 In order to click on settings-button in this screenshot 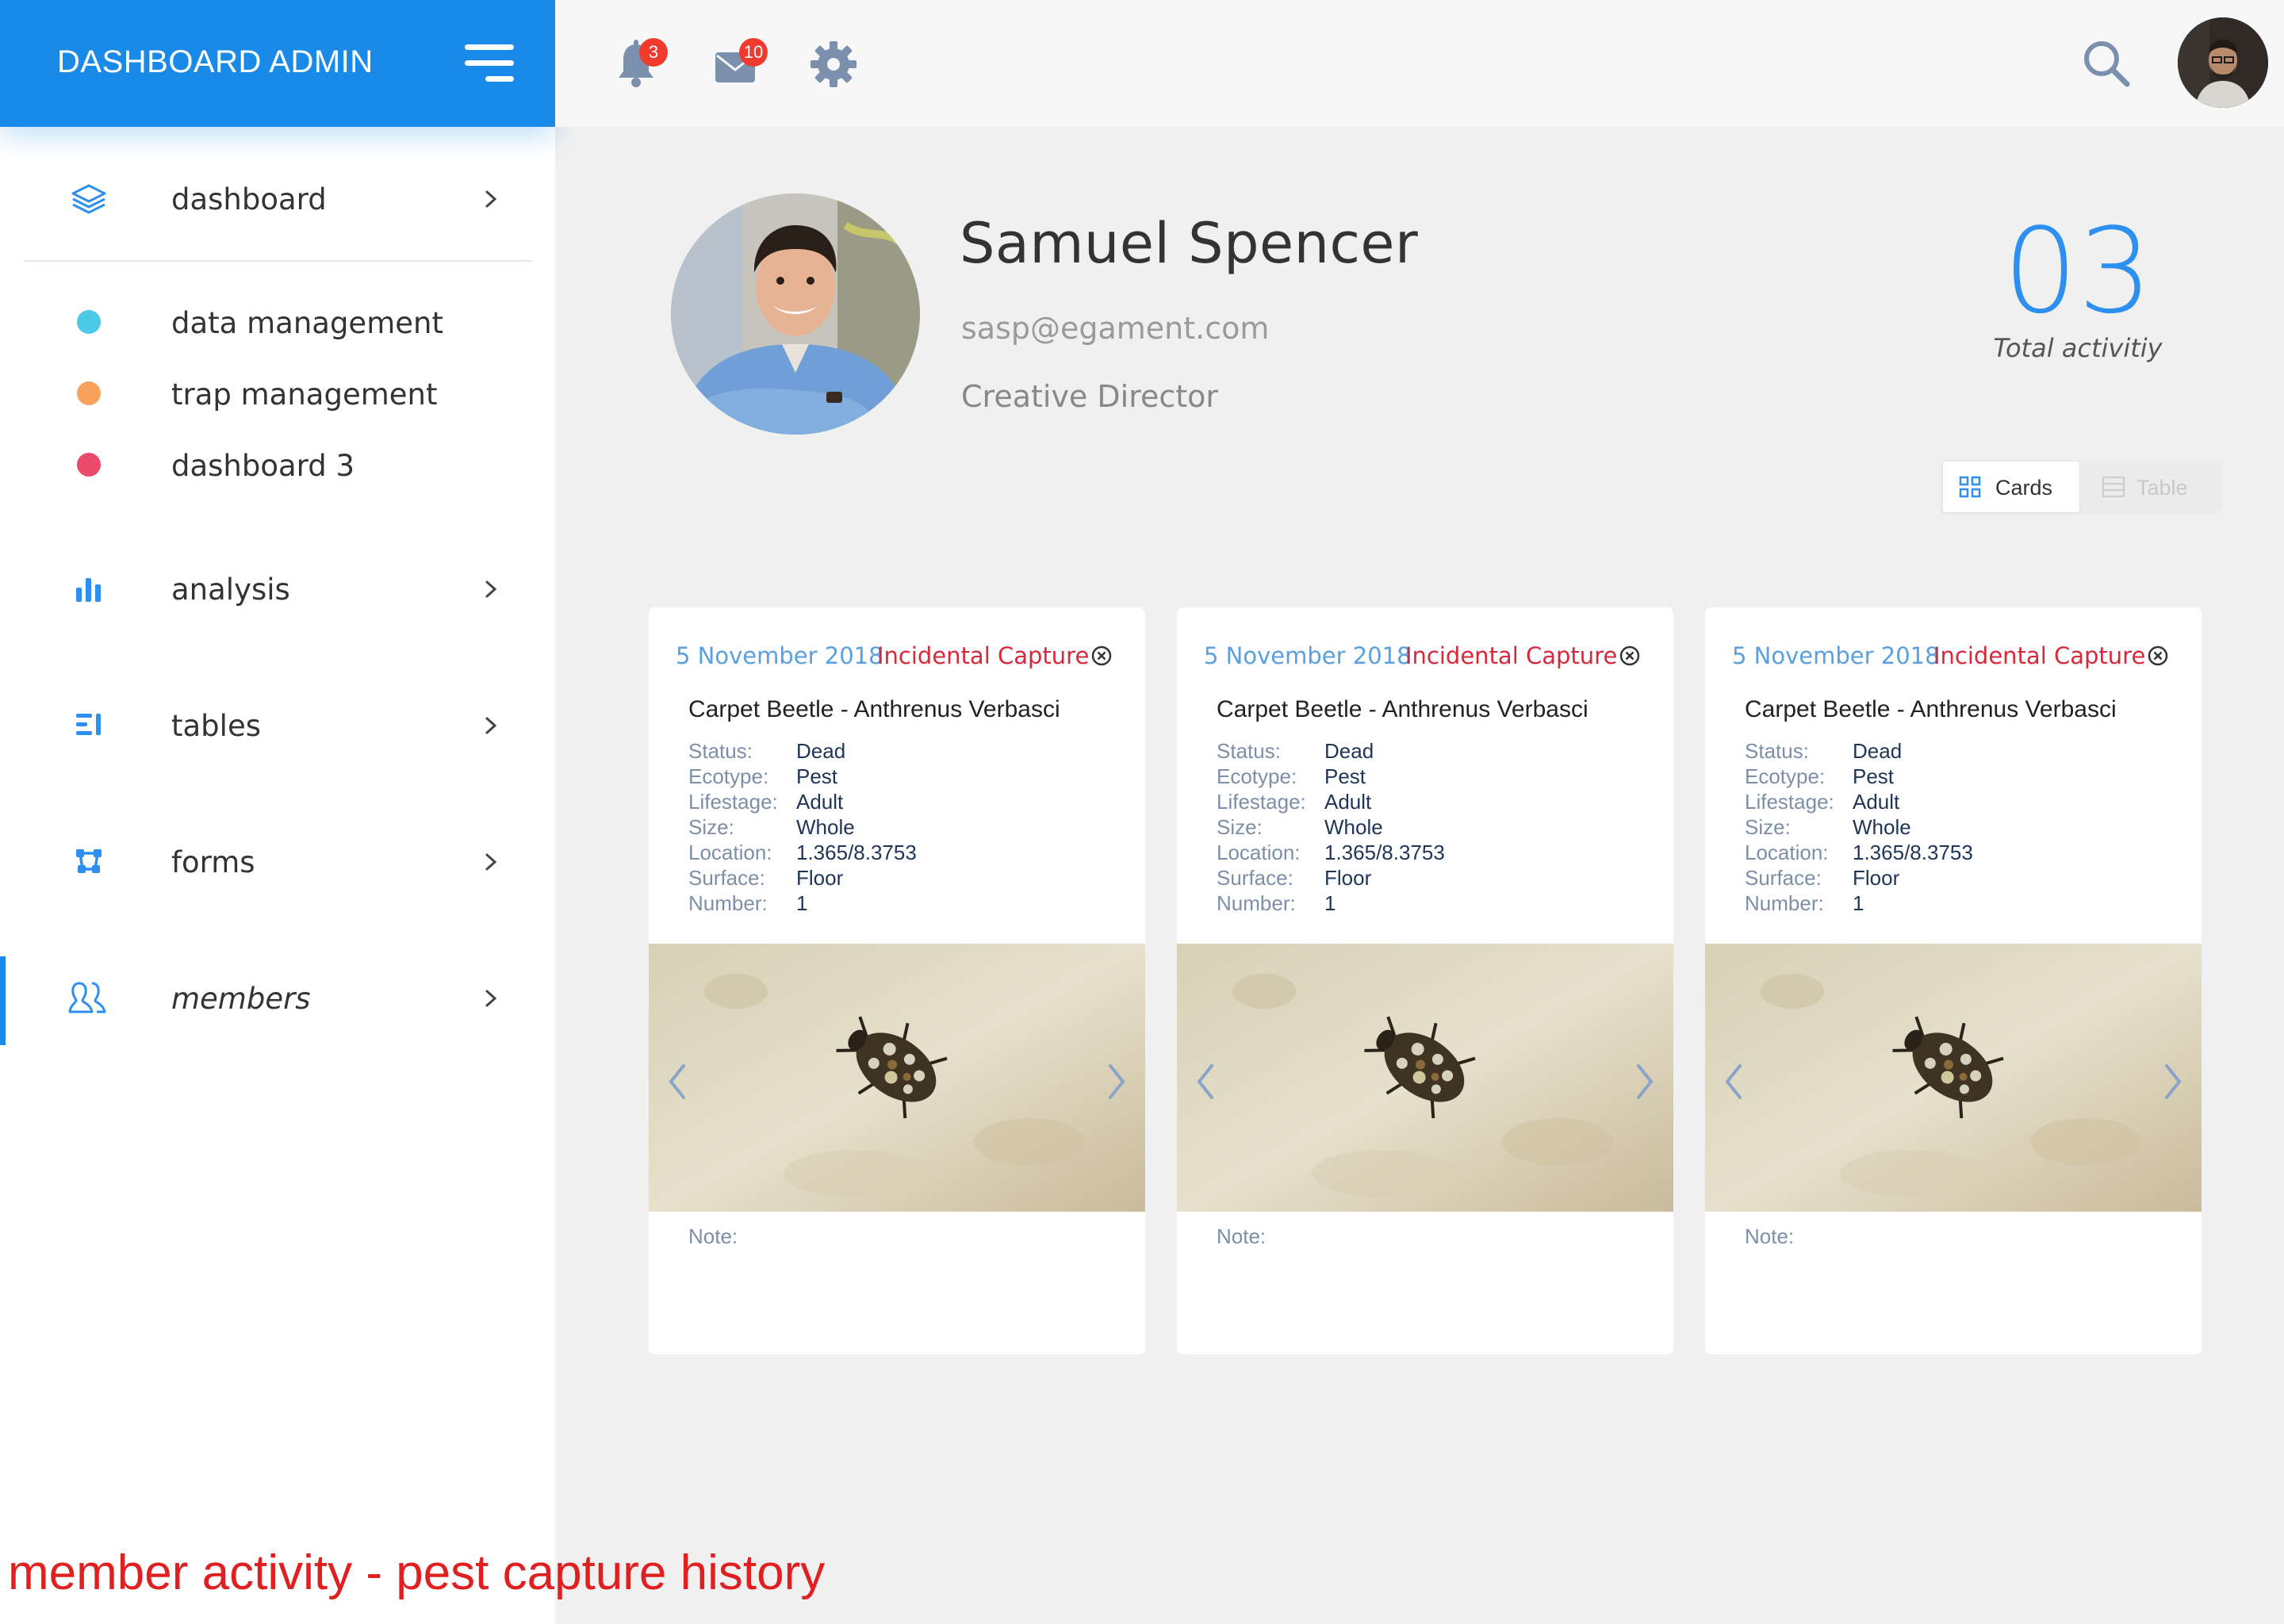, I will do `click(835, 66)`.